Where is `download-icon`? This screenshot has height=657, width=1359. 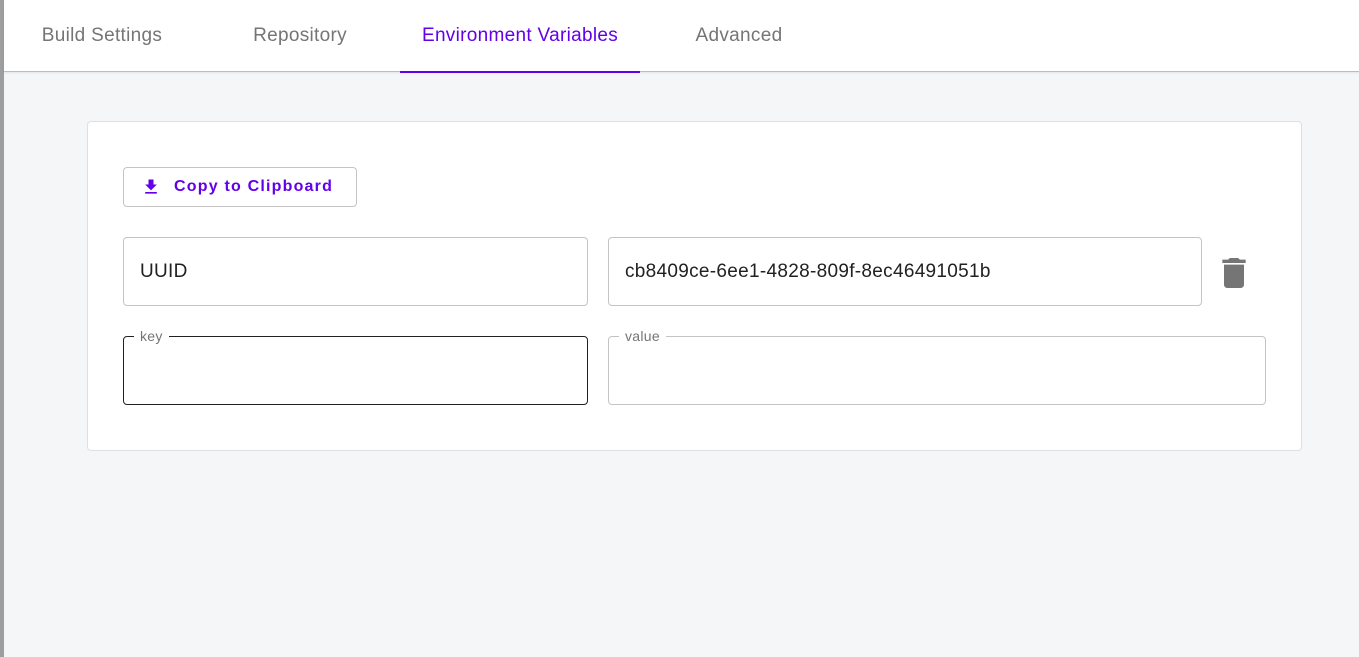 download-icon is located at coordinates (151, 187).